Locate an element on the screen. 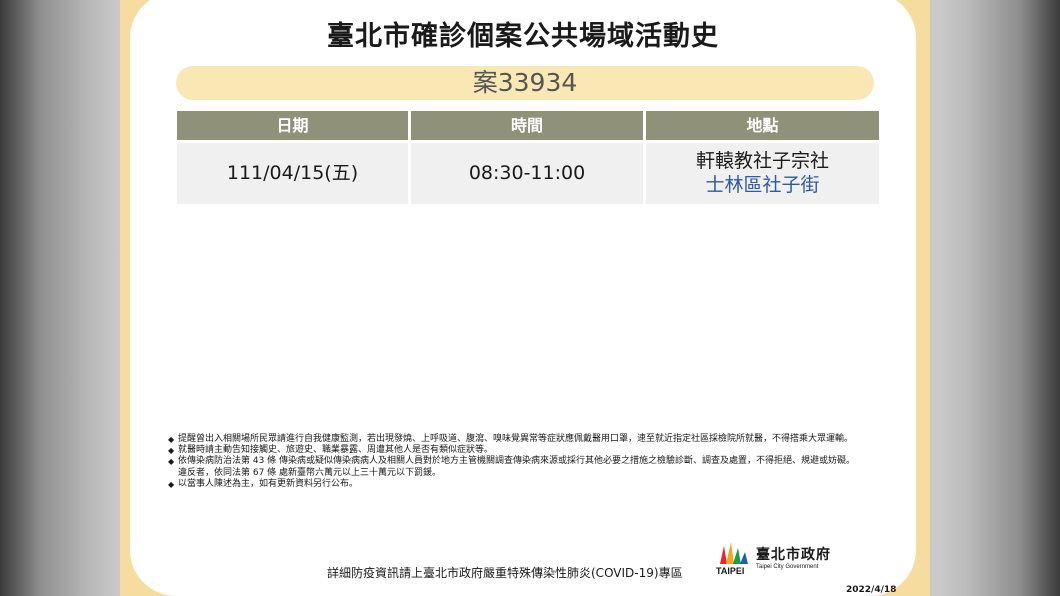 The width and height of the screenshot is (1060, 596). logo-mark-green is located at coordinates (737, 556).